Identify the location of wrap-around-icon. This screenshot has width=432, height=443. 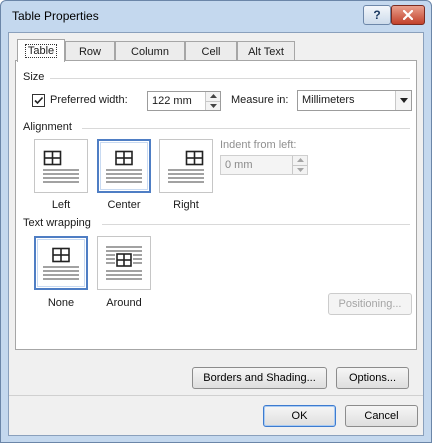
(124, 263).